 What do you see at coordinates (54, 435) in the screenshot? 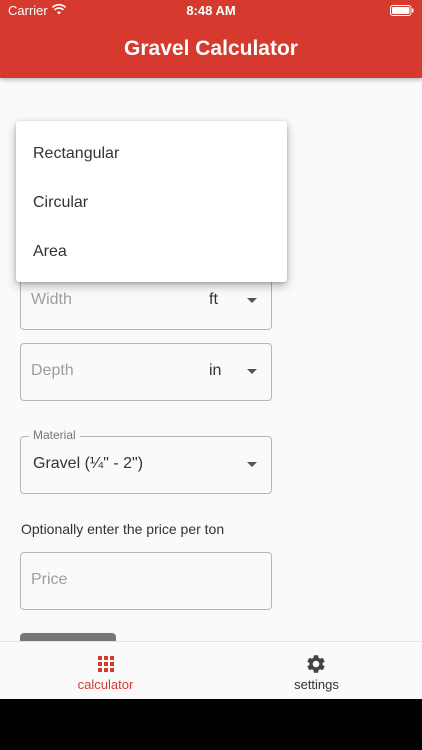
I see `material-label: Material` at bounding box center [54, 435].